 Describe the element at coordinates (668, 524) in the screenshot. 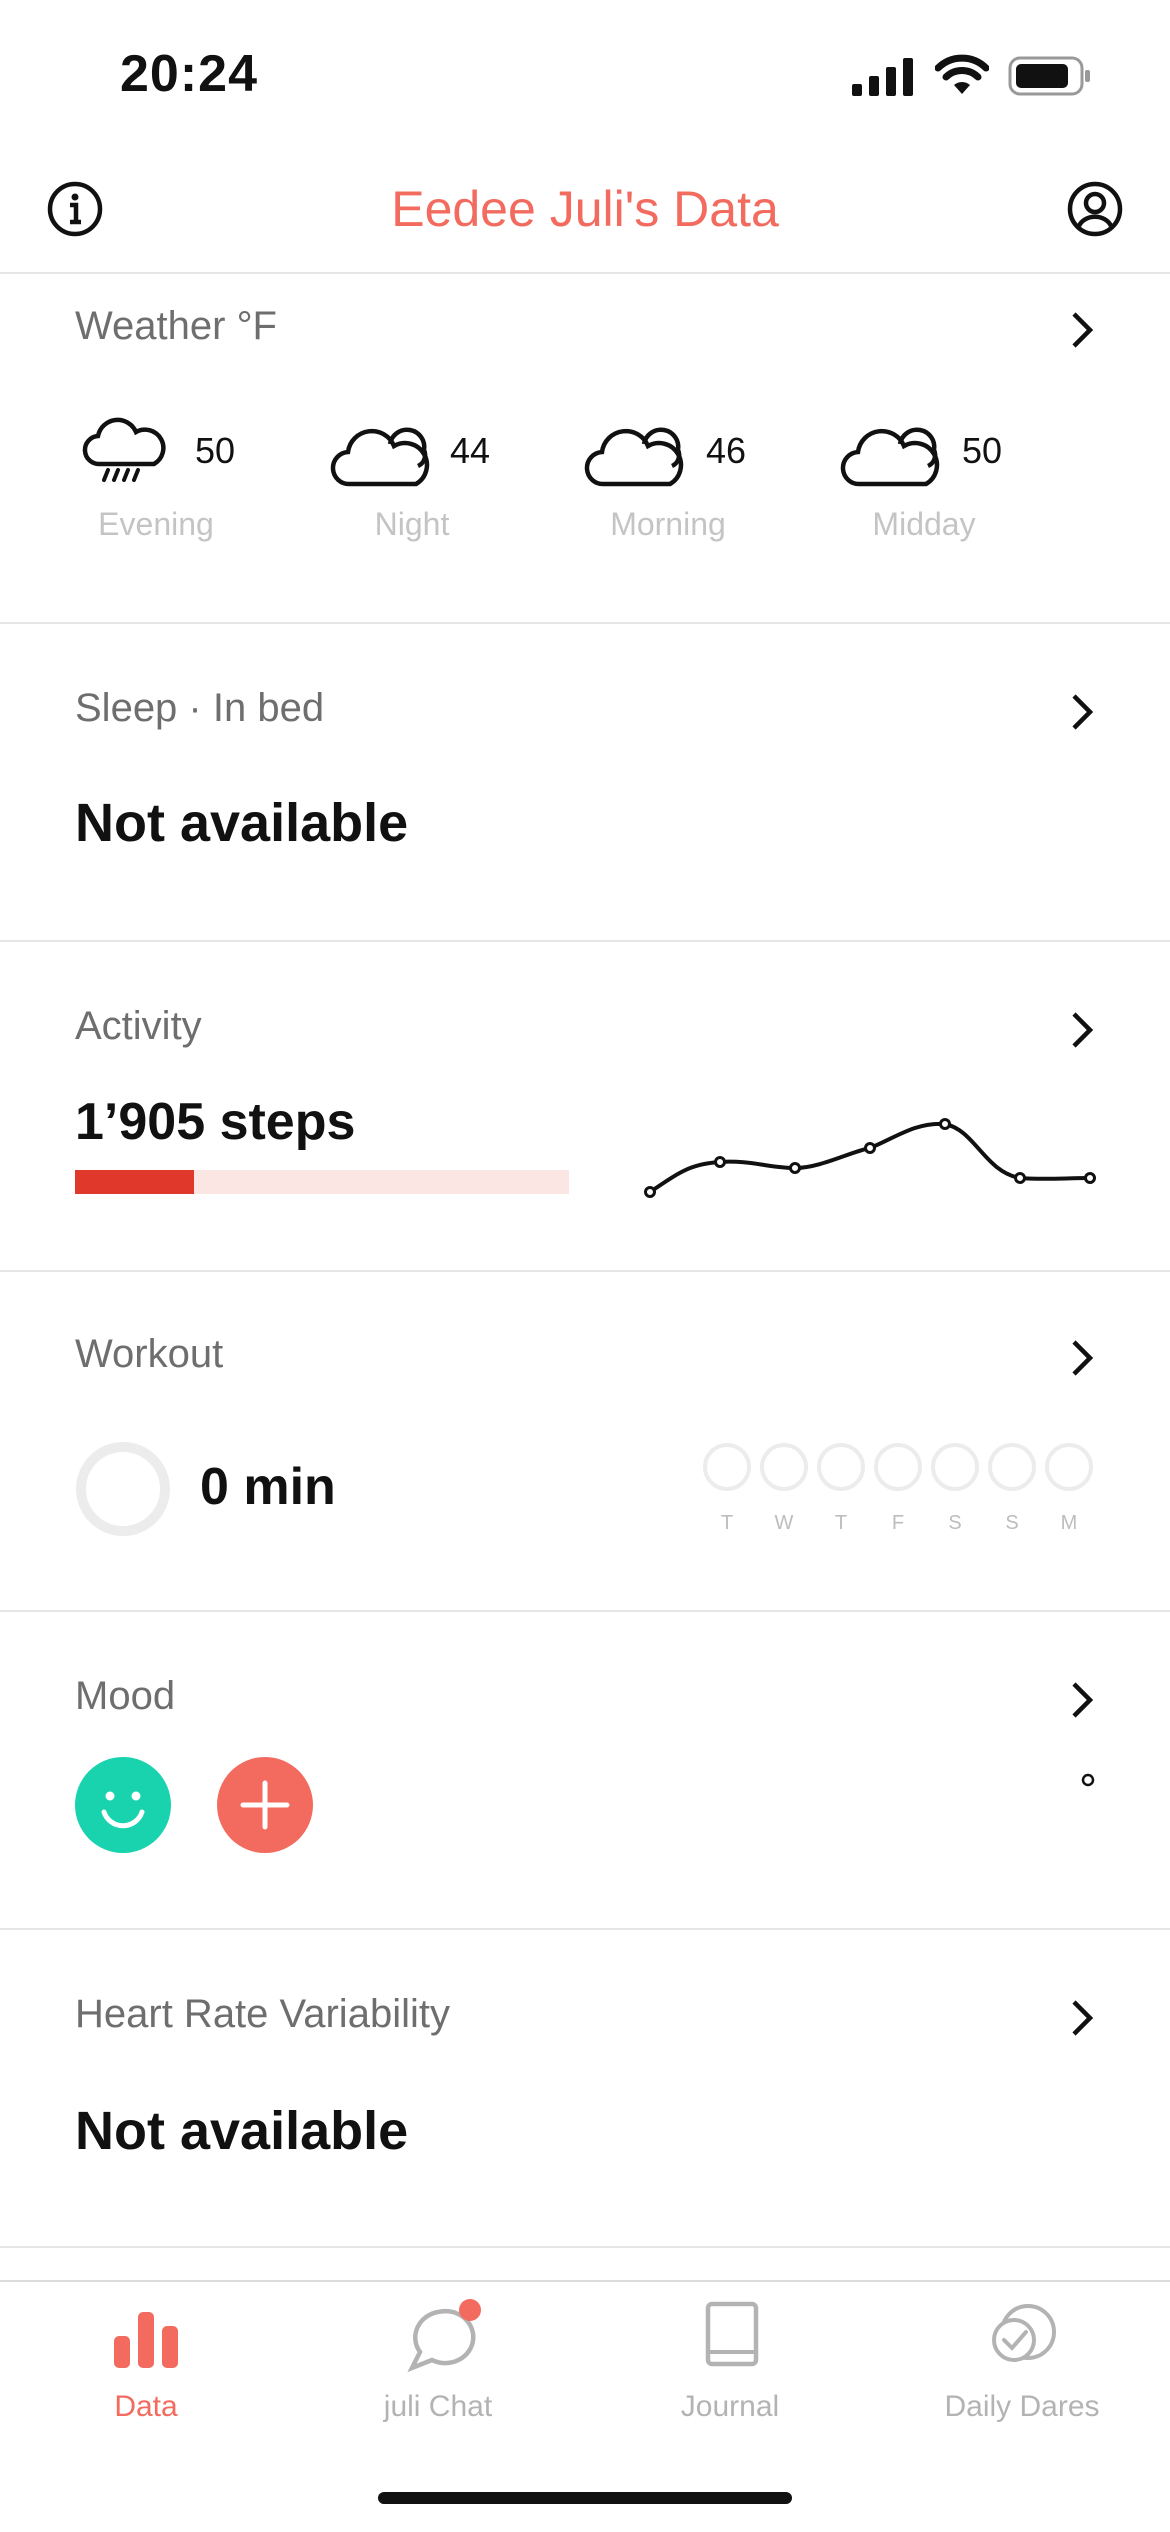

I see `weather-label: Morning` at that location.